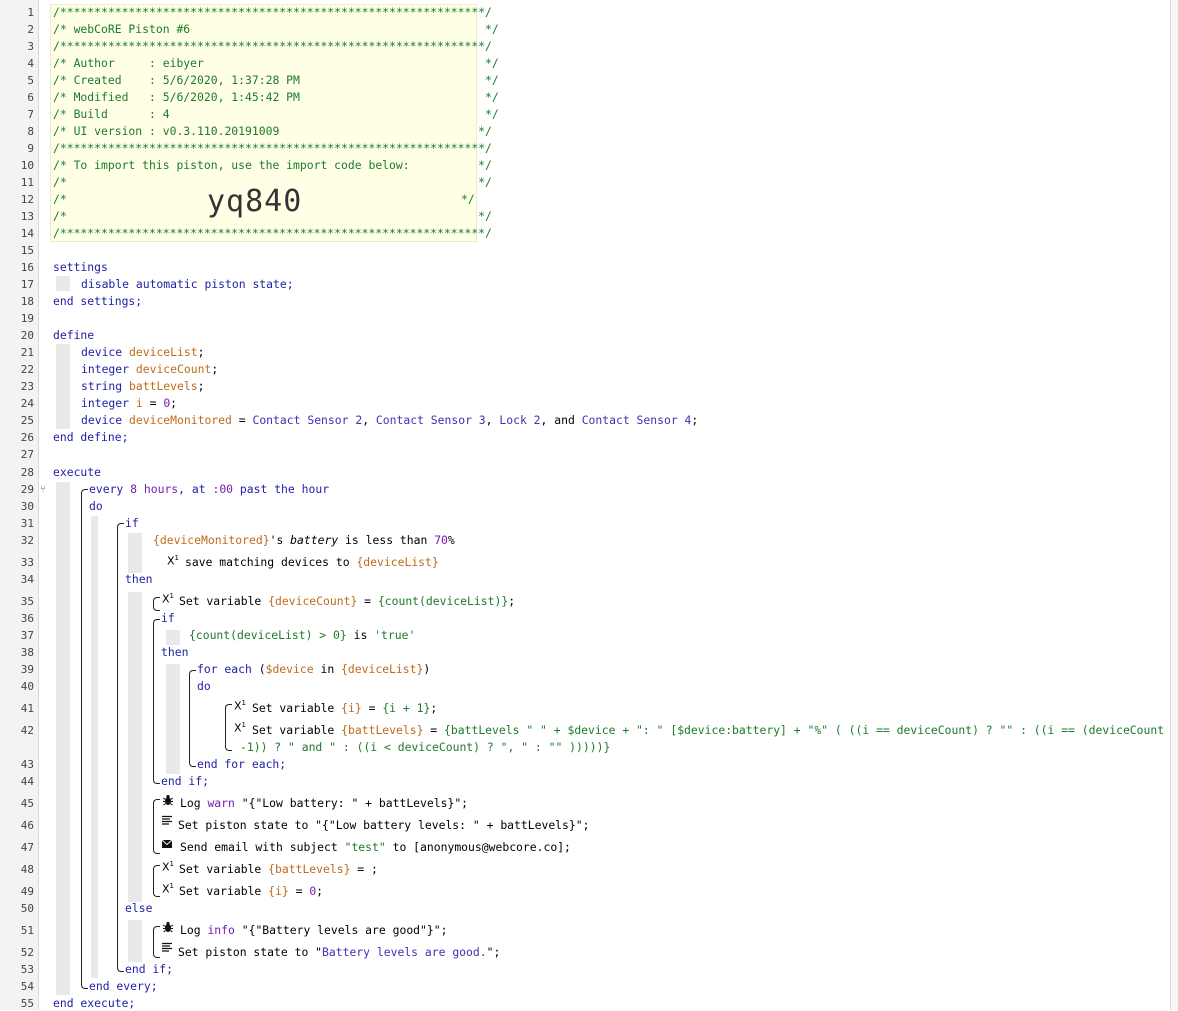  Describe the element at coordinates (299, 891) in the screenshot. I see `sv-rest: =` at that location.